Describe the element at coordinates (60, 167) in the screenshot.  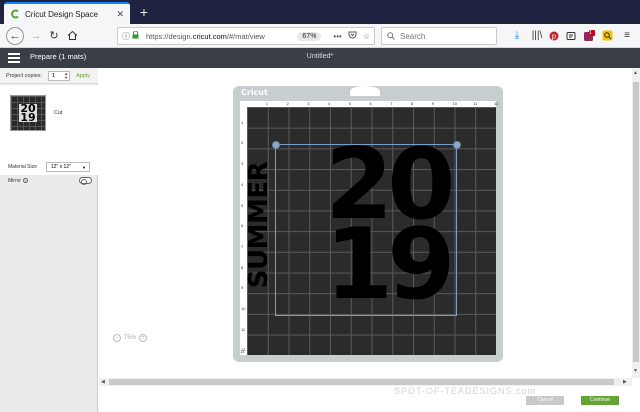
I see `material-size-value: 12" x 12"` at that location.